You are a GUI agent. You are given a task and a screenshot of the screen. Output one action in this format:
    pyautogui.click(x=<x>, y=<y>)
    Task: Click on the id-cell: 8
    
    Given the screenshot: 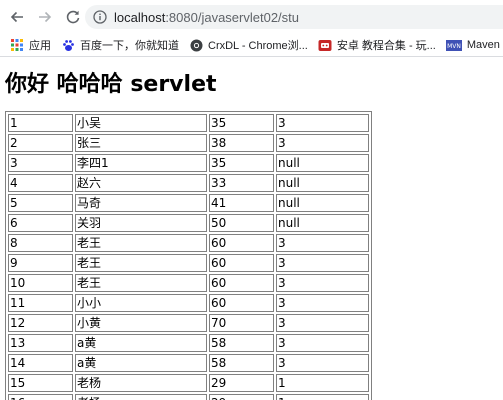 What is the action you would take?
    pyautogui.click(x=40, y=243)
    